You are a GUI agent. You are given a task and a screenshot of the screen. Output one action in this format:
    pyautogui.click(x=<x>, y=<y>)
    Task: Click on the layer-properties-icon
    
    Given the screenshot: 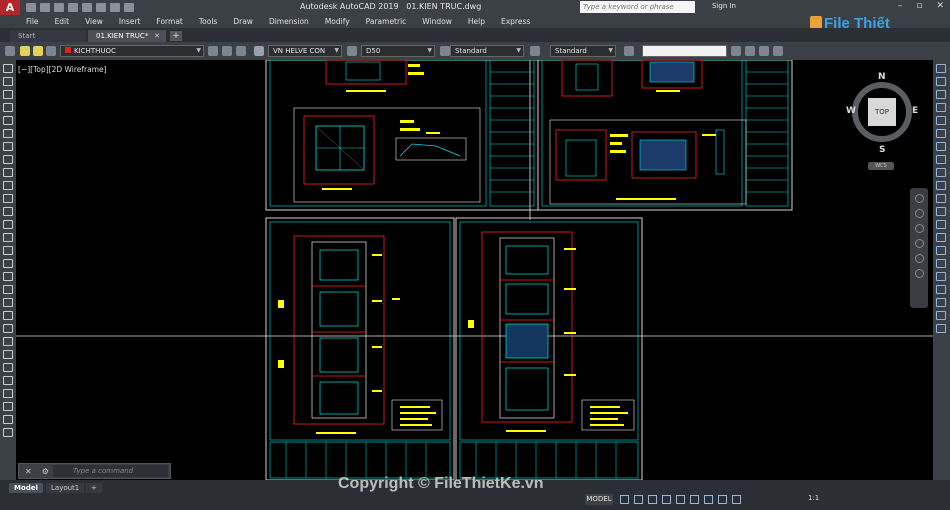 What is the action you would take?
    pyautogui.click(x=10, y=51)
    